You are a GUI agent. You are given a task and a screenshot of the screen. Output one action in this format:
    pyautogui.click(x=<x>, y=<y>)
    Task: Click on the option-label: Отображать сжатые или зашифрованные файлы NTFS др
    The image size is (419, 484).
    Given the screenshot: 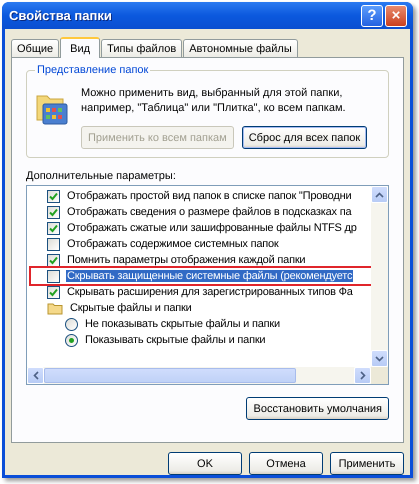 What is the action you would take?
    pyautogui.click(x=212, y=228)
    